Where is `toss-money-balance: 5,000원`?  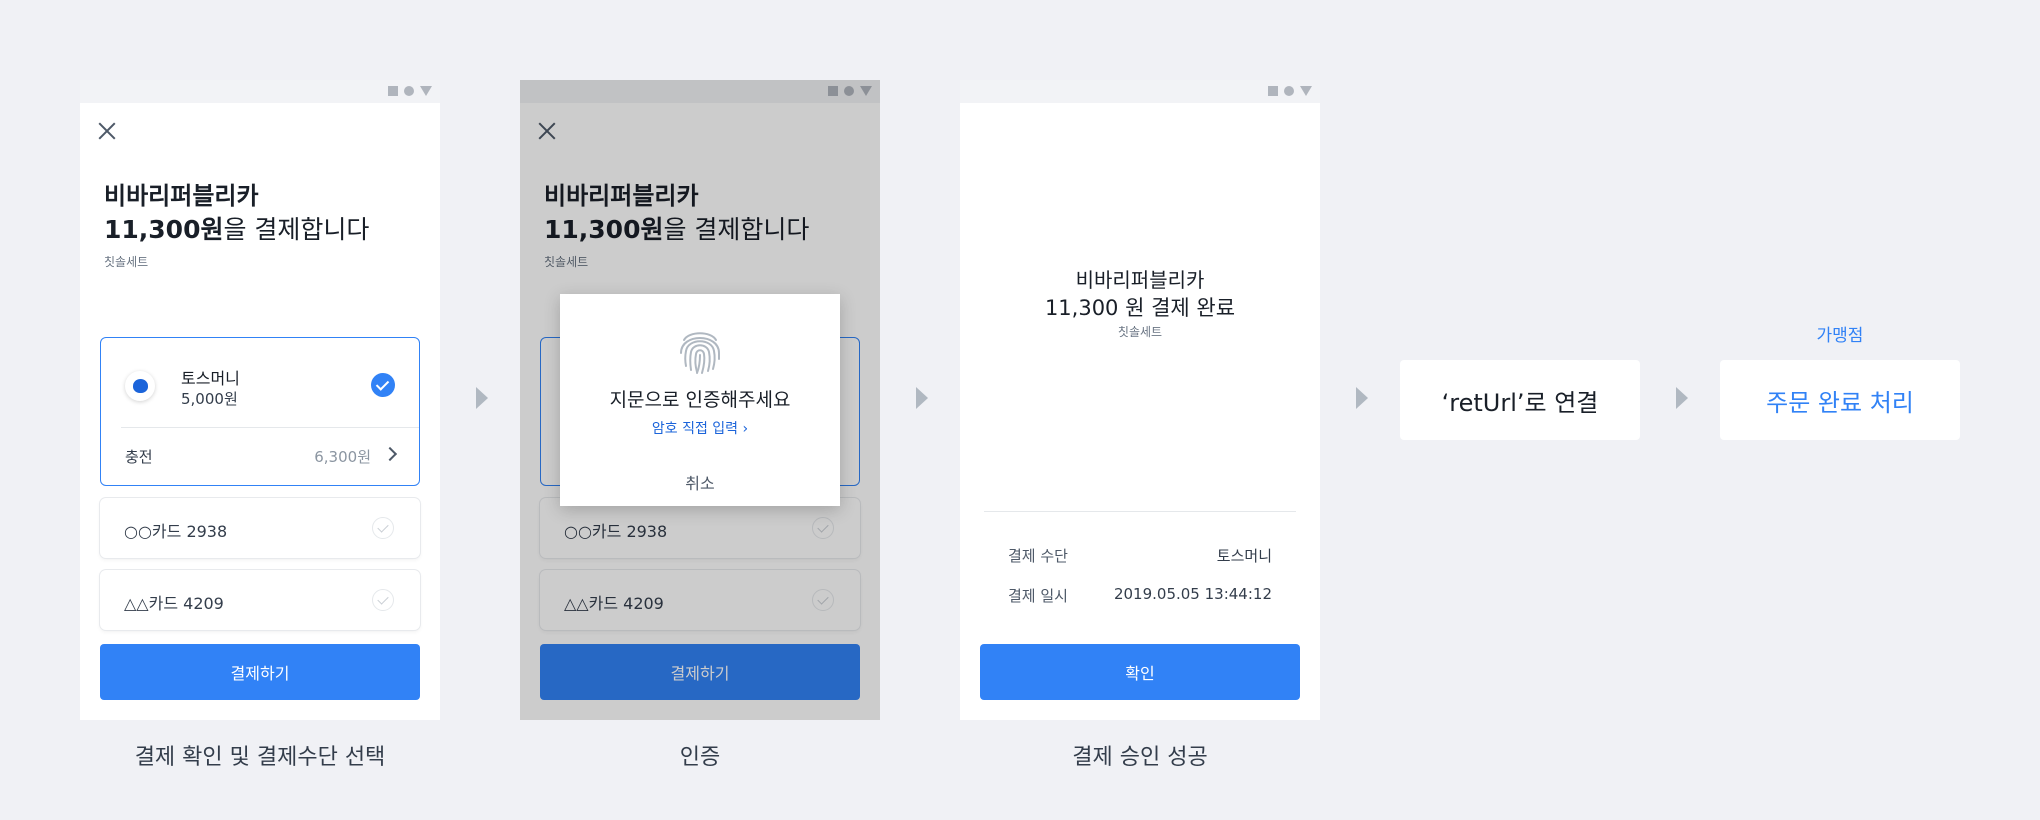
toss-money-balance: 5,000원 is located at coordinates (209, 399).